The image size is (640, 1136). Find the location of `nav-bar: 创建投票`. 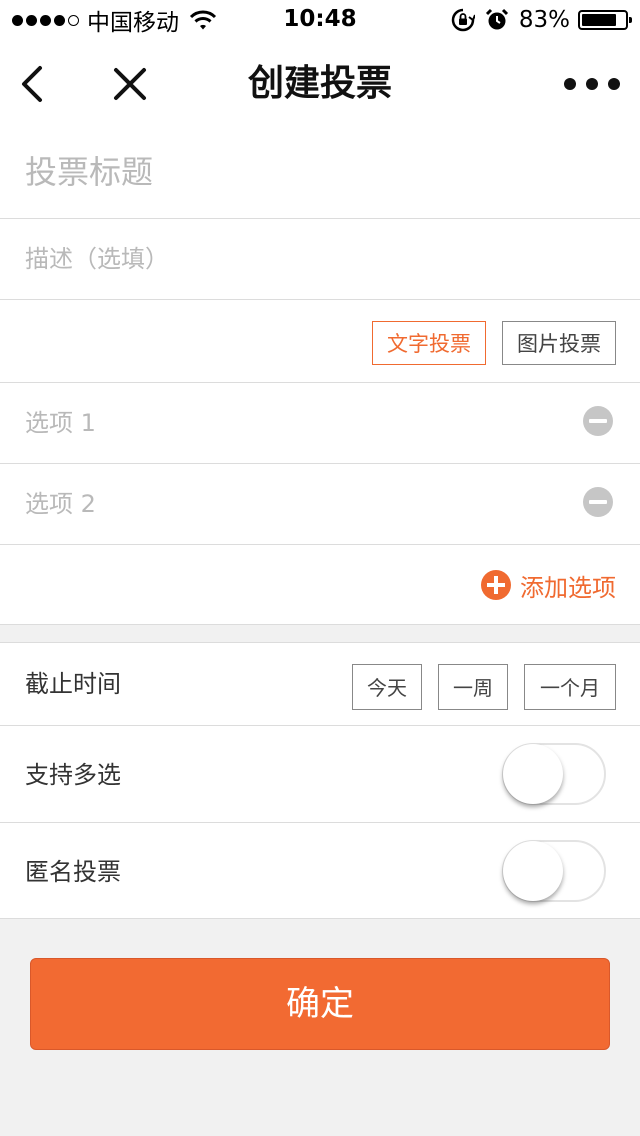

nav-bar: 创建投票 is located at coordinates (320, 84).